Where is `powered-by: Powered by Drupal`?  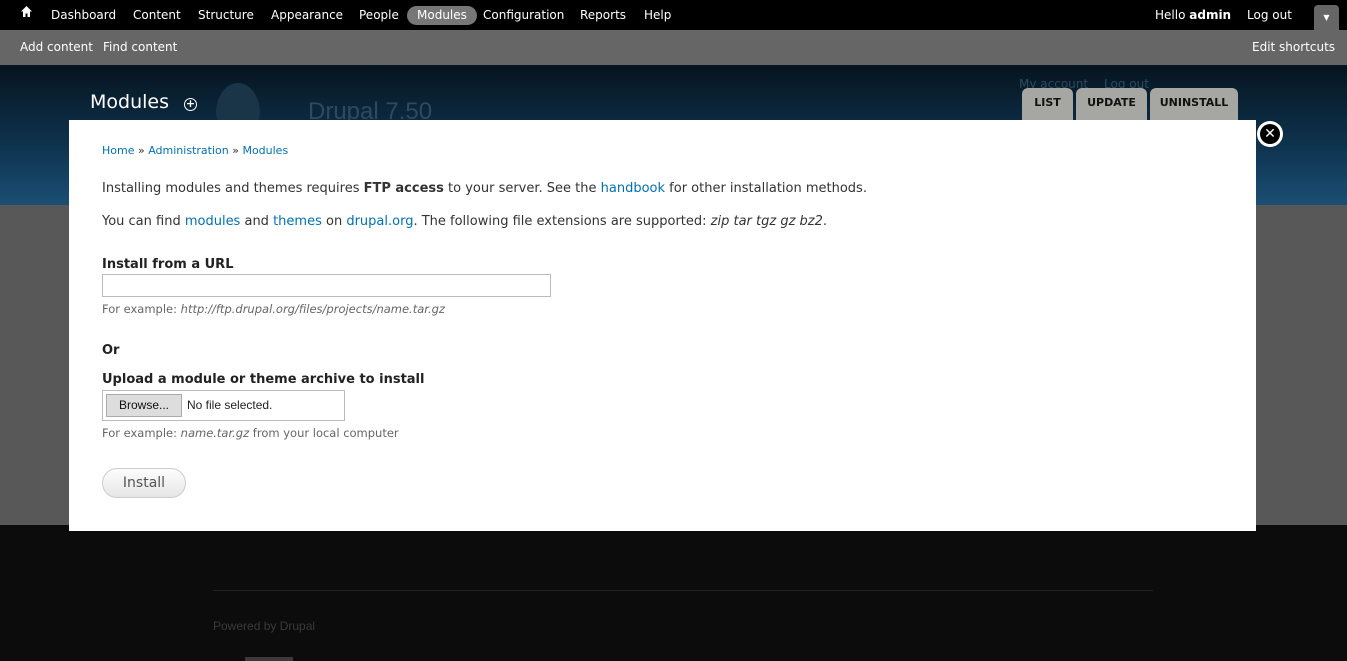 powered-by: Powered by Drupal is located at coordinates (264, 626).